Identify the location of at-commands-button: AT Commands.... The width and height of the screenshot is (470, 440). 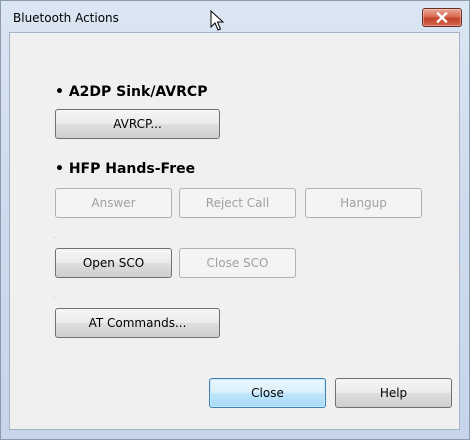
(137, 323).